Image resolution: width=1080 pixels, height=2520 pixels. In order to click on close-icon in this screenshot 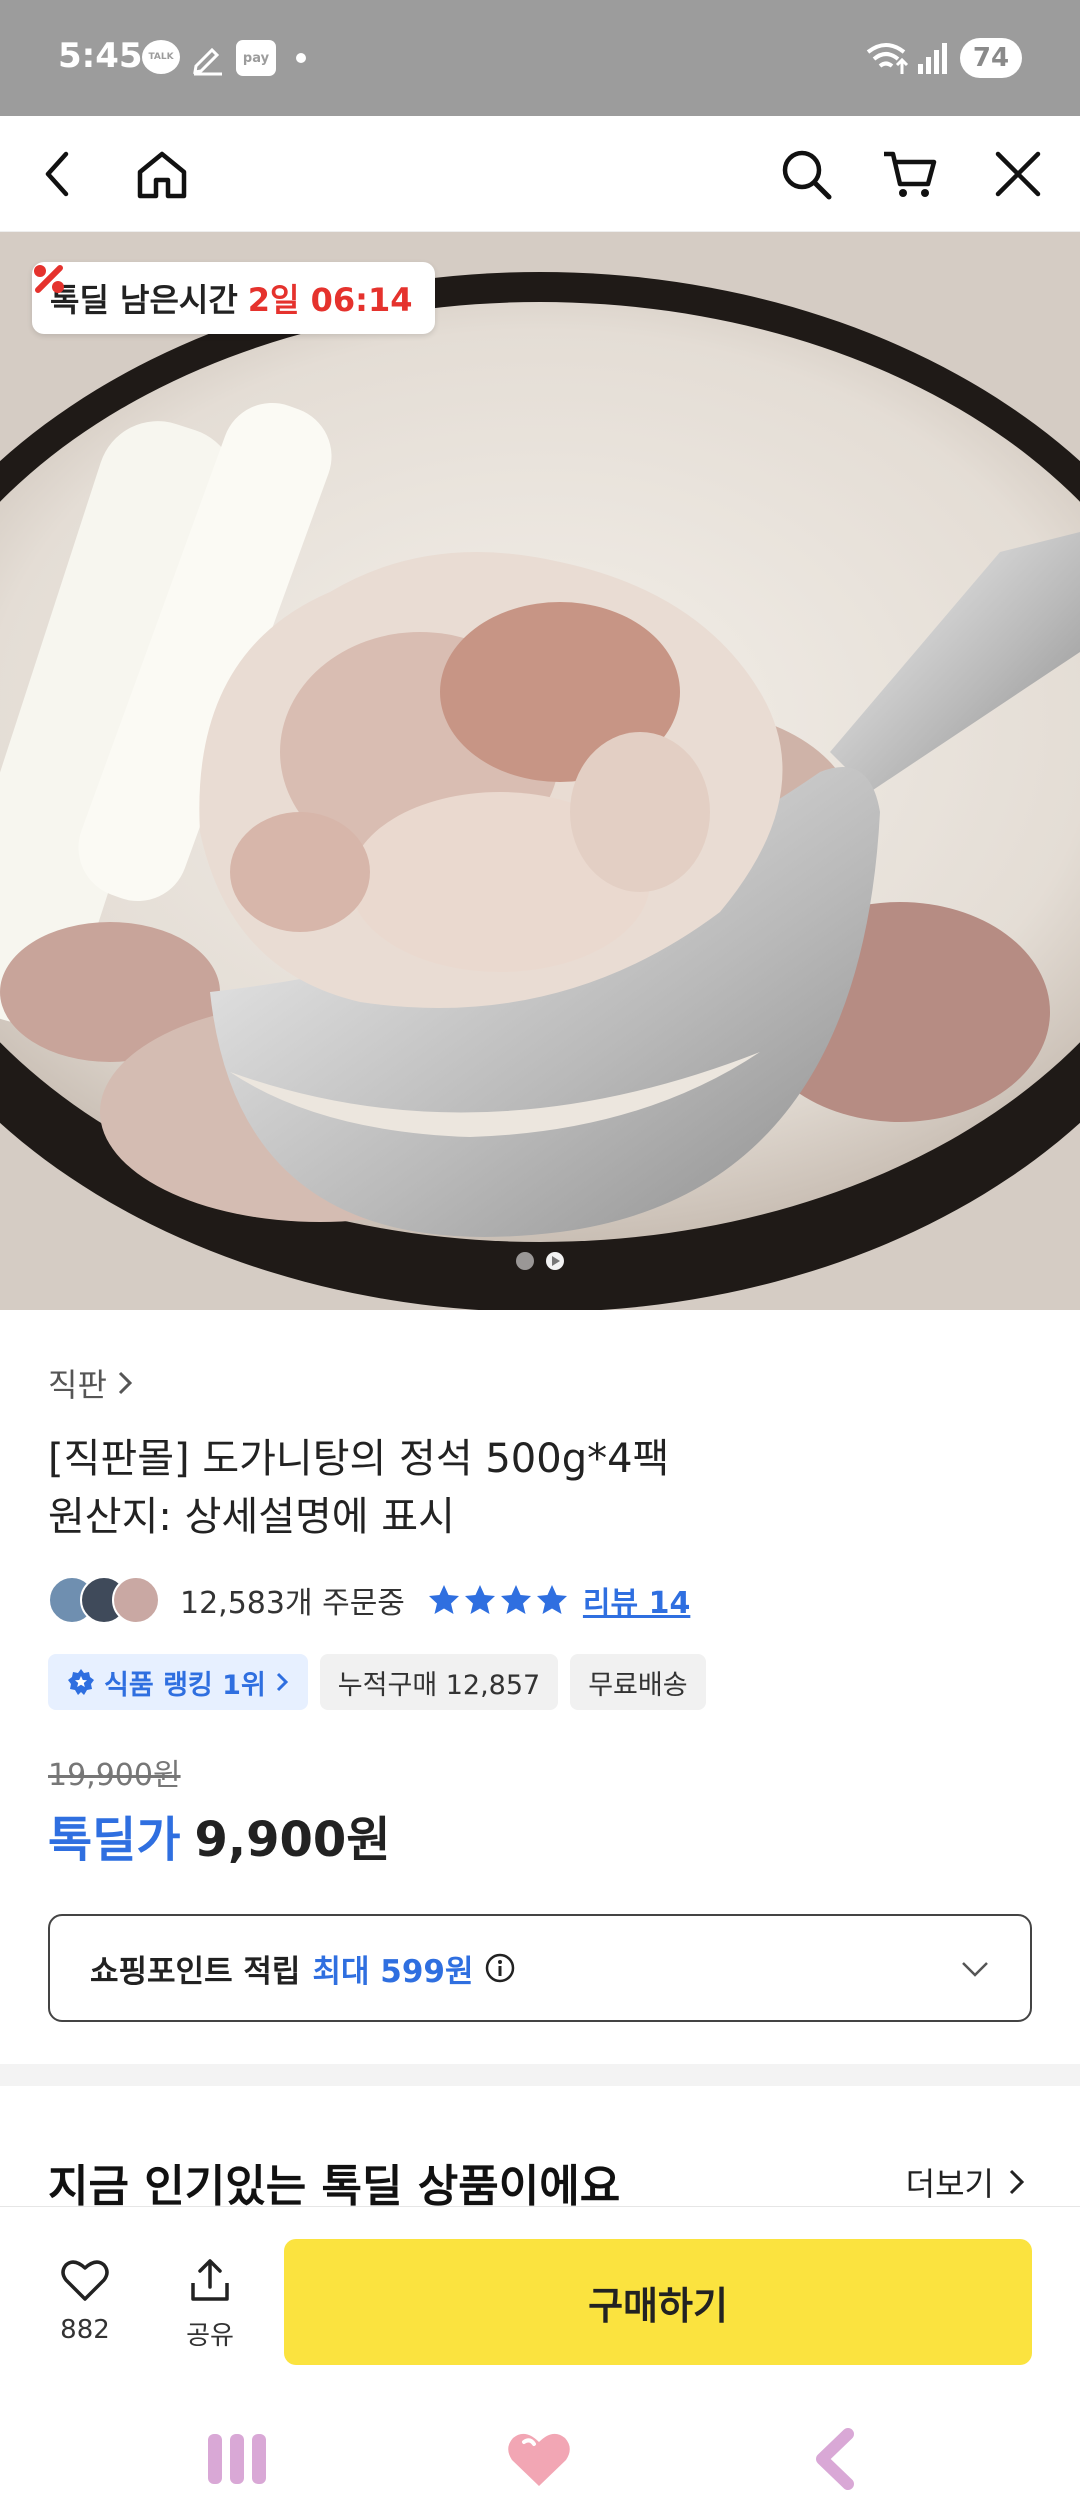, I will do `click(1018, 174)`.